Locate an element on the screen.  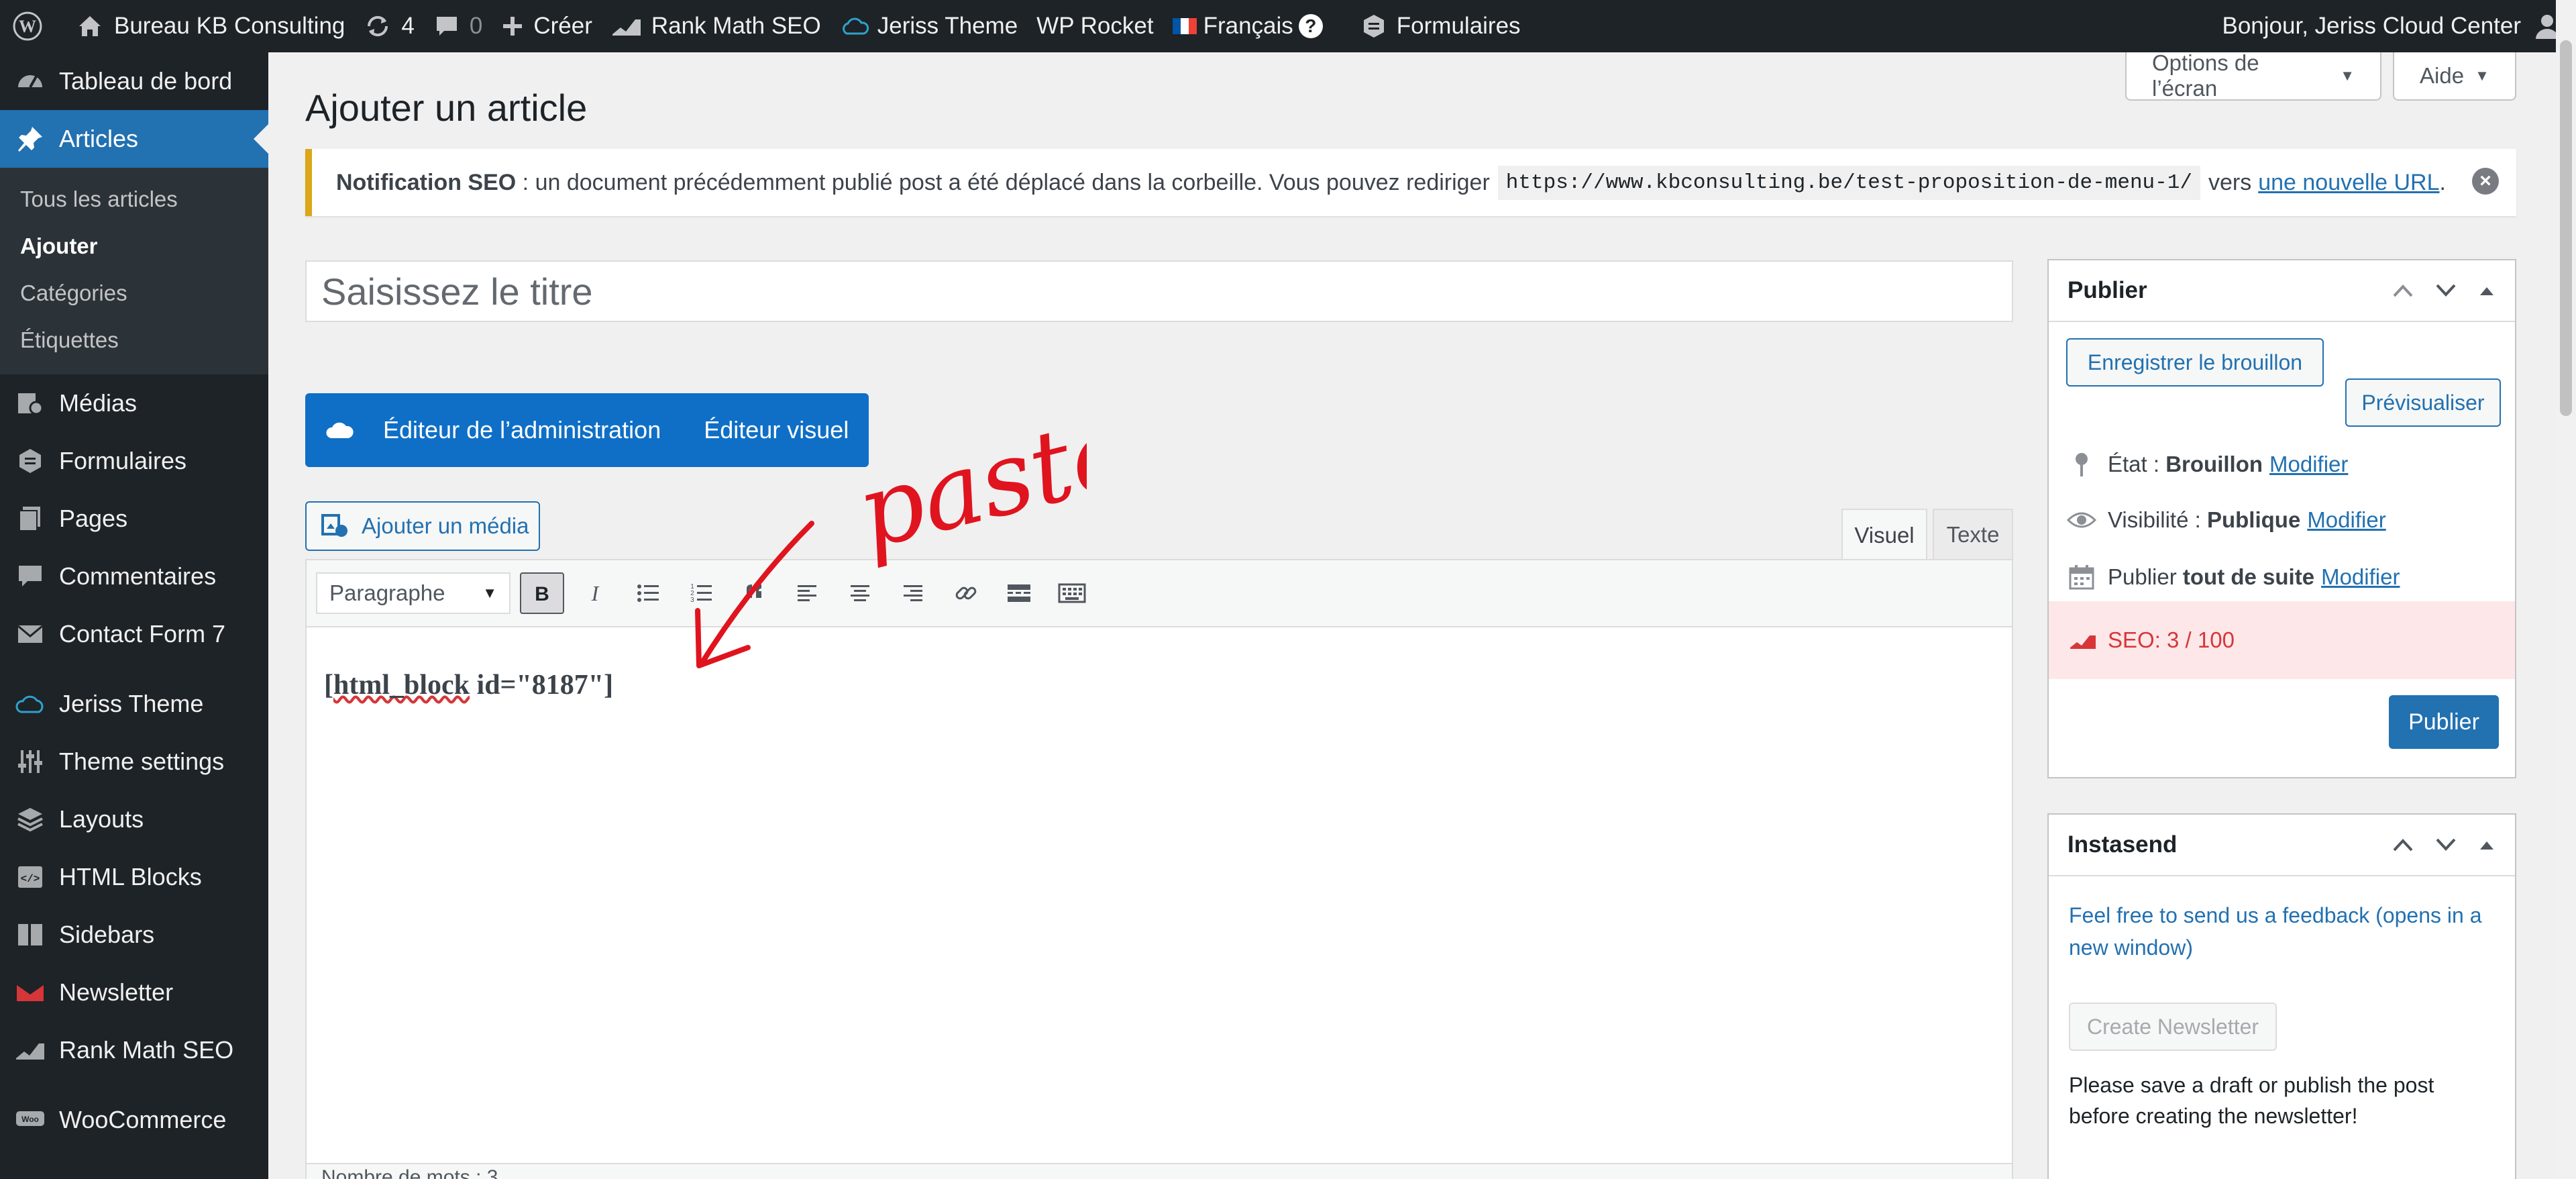
page-title: Ajouter un article is located at coordinates (446, 108).